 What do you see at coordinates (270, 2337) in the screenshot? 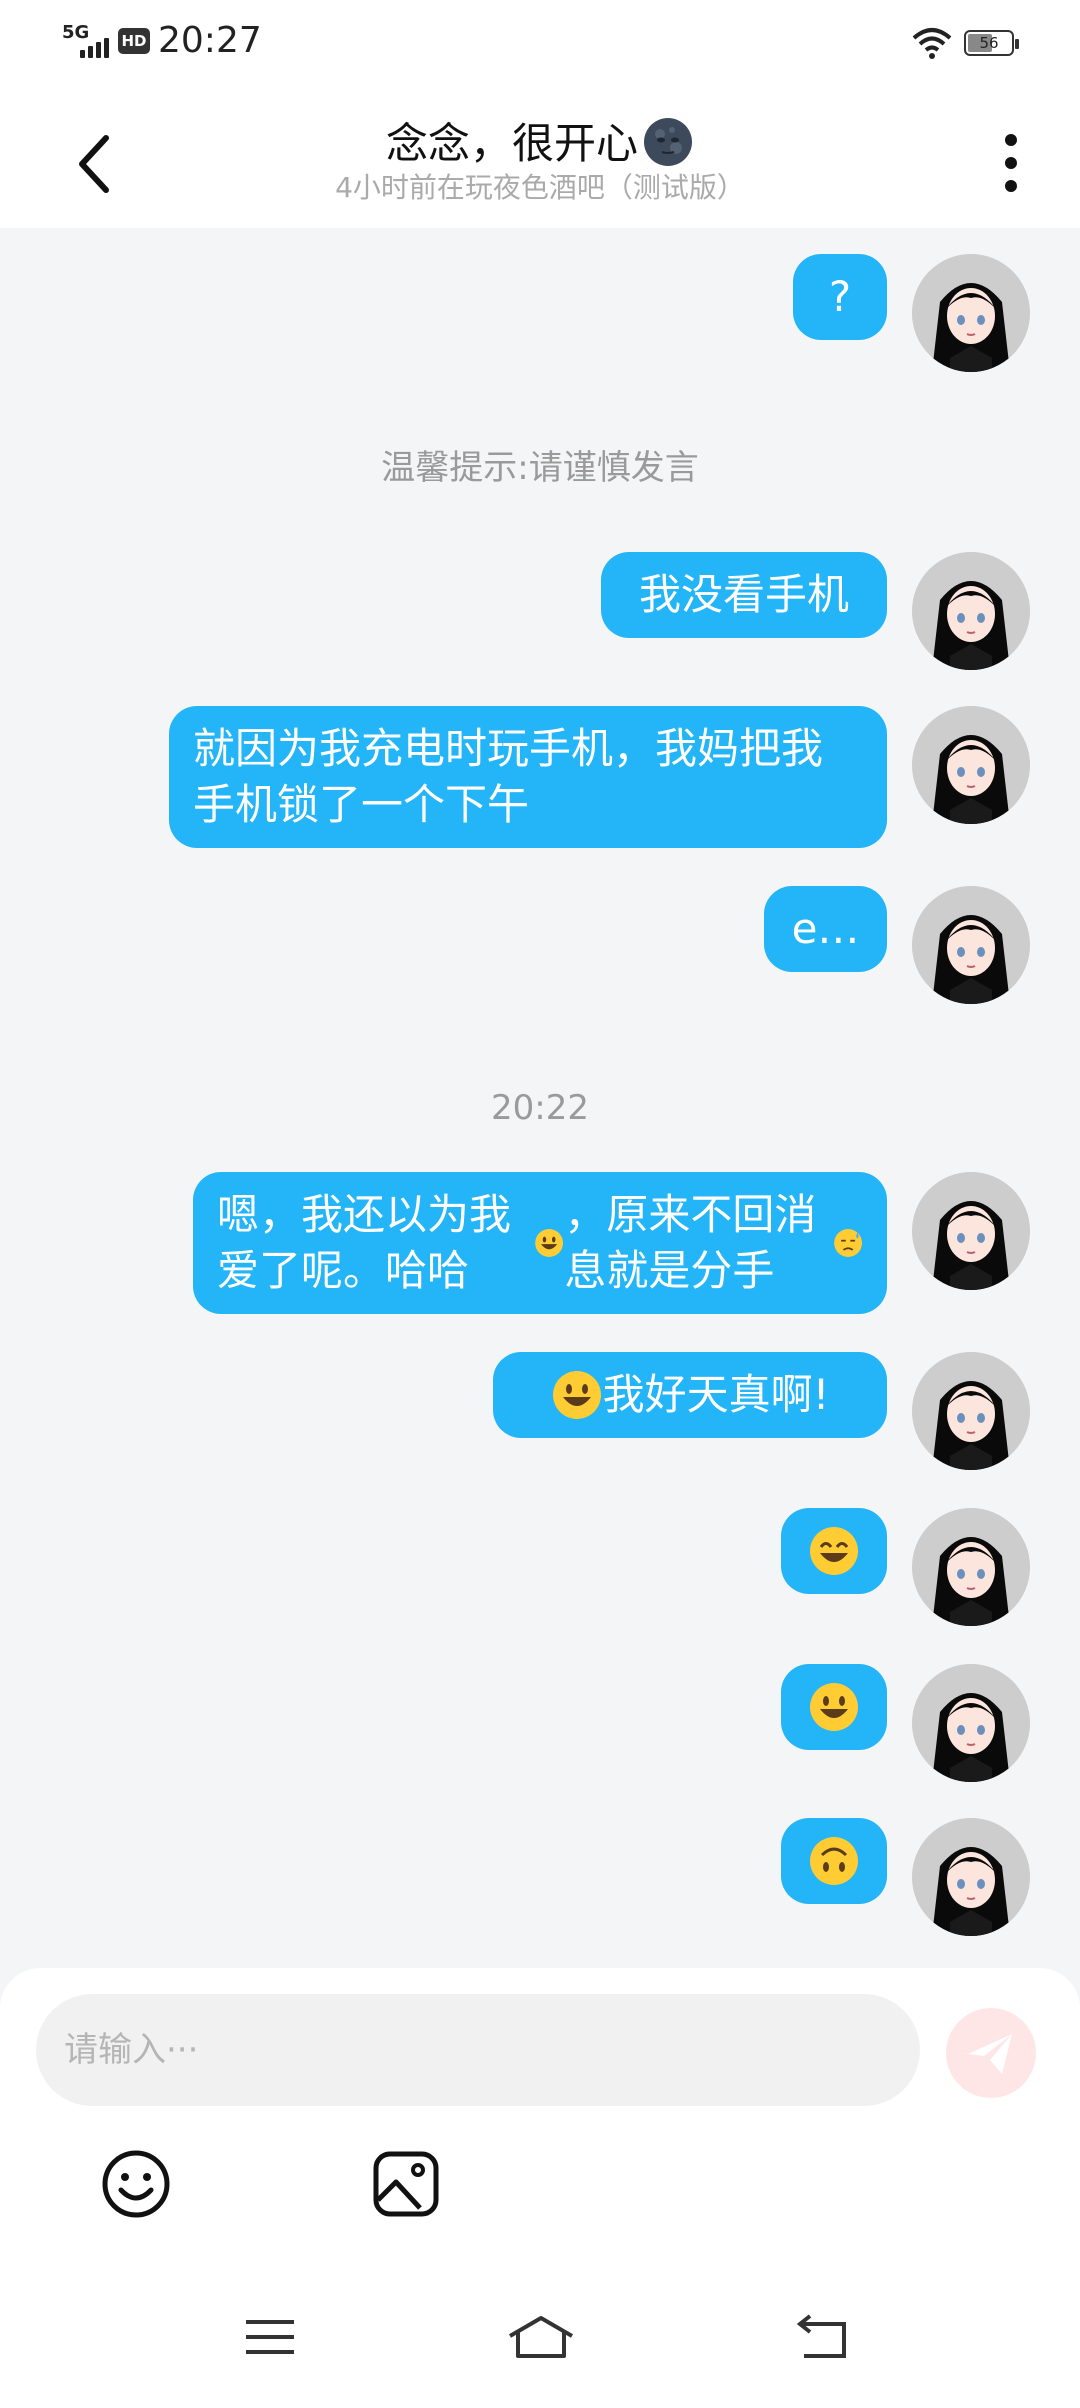
I see `menu-icon` at bounding box center [270, 2337].